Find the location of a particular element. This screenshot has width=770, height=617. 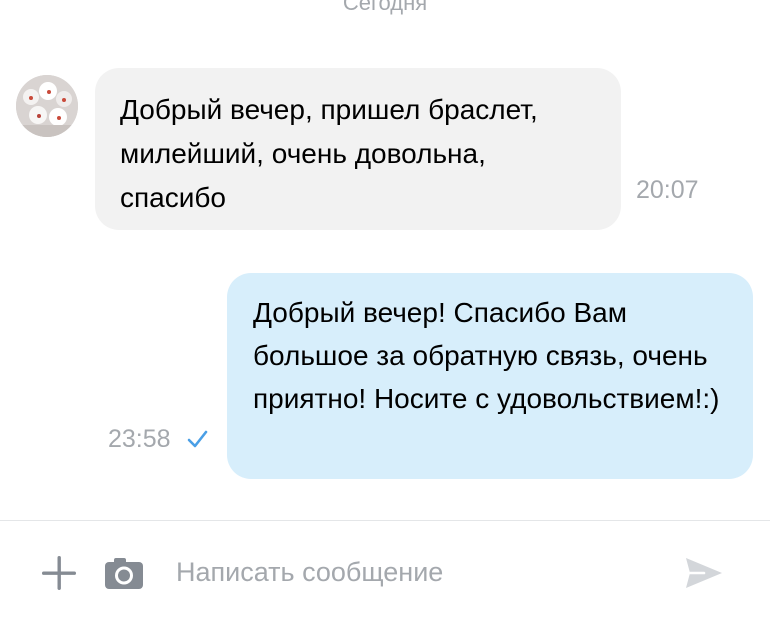

camera-icon is located at coordinates (124, 573).